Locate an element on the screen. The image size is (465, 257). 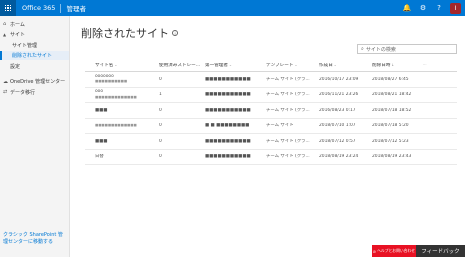
nav-label: ホーム is located at coordinates (17, 24).